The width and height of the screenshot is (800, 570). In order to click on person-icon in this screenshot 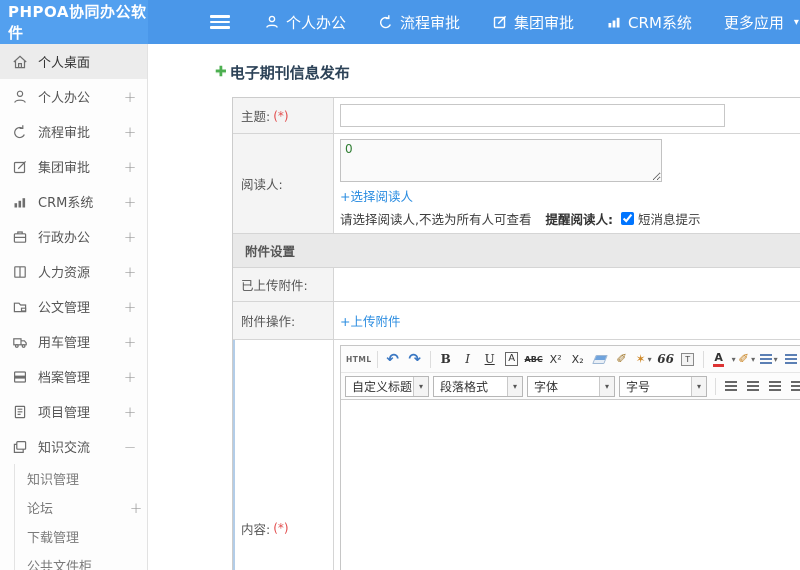, I will do `click(20, 96)`.